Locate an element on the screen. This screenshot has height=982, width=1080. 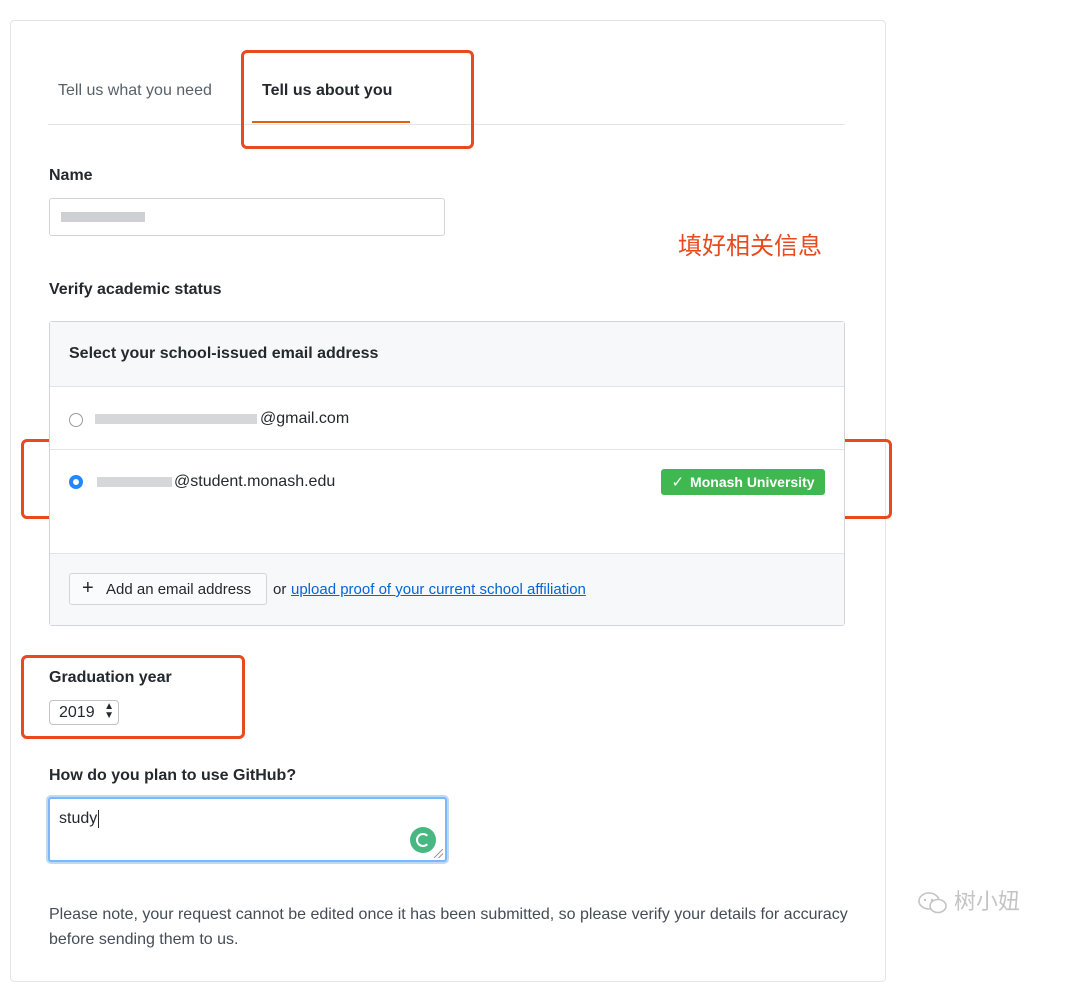
graduation-year-value: 2019 is located at coordinates (77, 712).